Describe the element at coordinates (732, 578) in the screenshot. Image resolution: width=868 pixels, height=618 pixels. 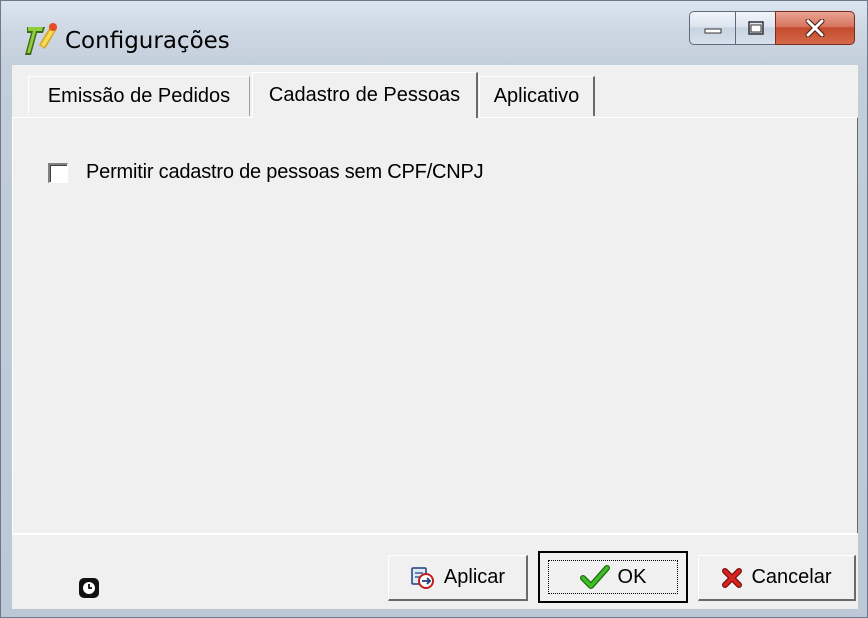
I see `x-icon` at that location.